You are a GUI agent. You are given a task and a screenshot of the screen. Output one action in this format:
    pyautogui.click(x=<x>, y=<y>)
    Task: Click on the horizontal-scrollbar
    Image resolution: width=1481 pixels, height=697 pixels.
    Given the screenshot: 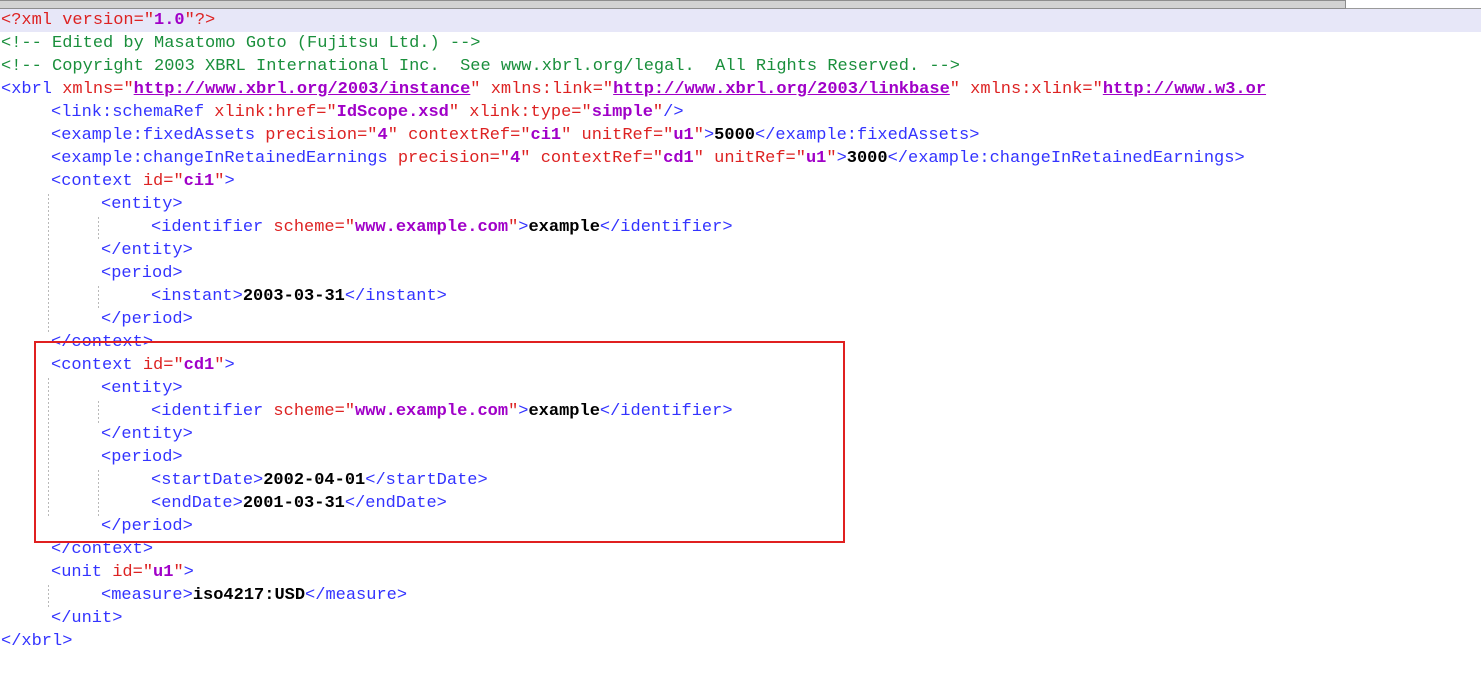 What is the action you would take?
    pyautogui.click(x=740, y=4)
    